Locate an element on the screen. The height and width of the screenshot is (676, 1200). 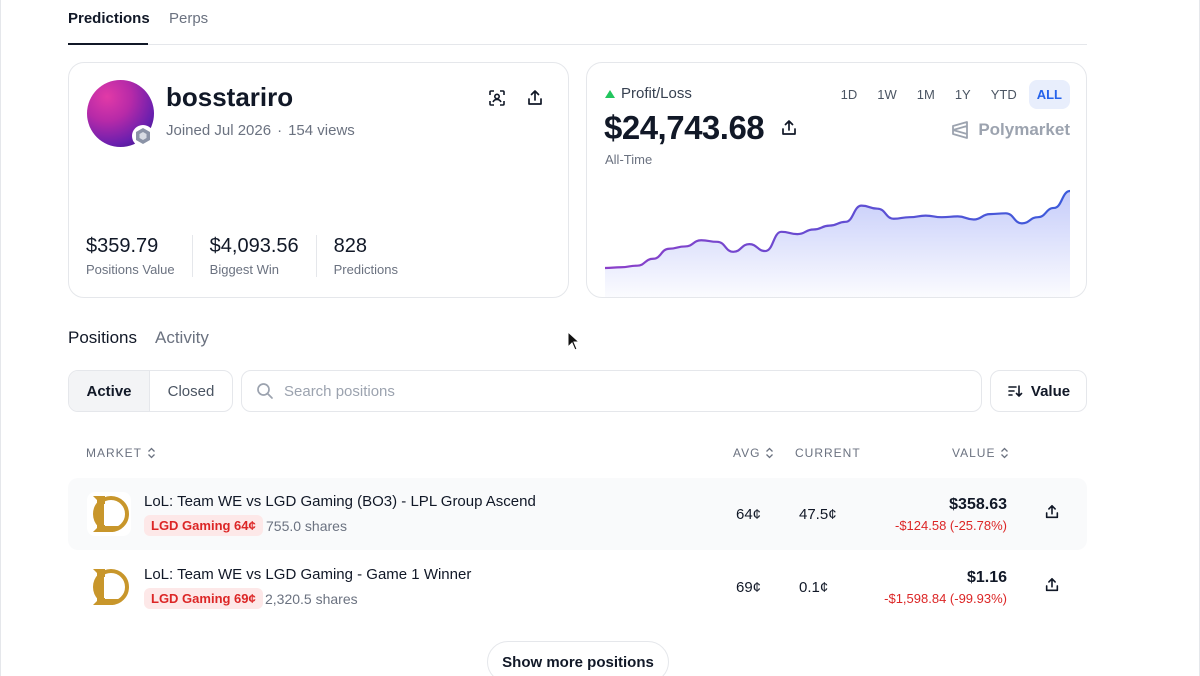
pnl-chart-area is located at coordinates (837, 244).